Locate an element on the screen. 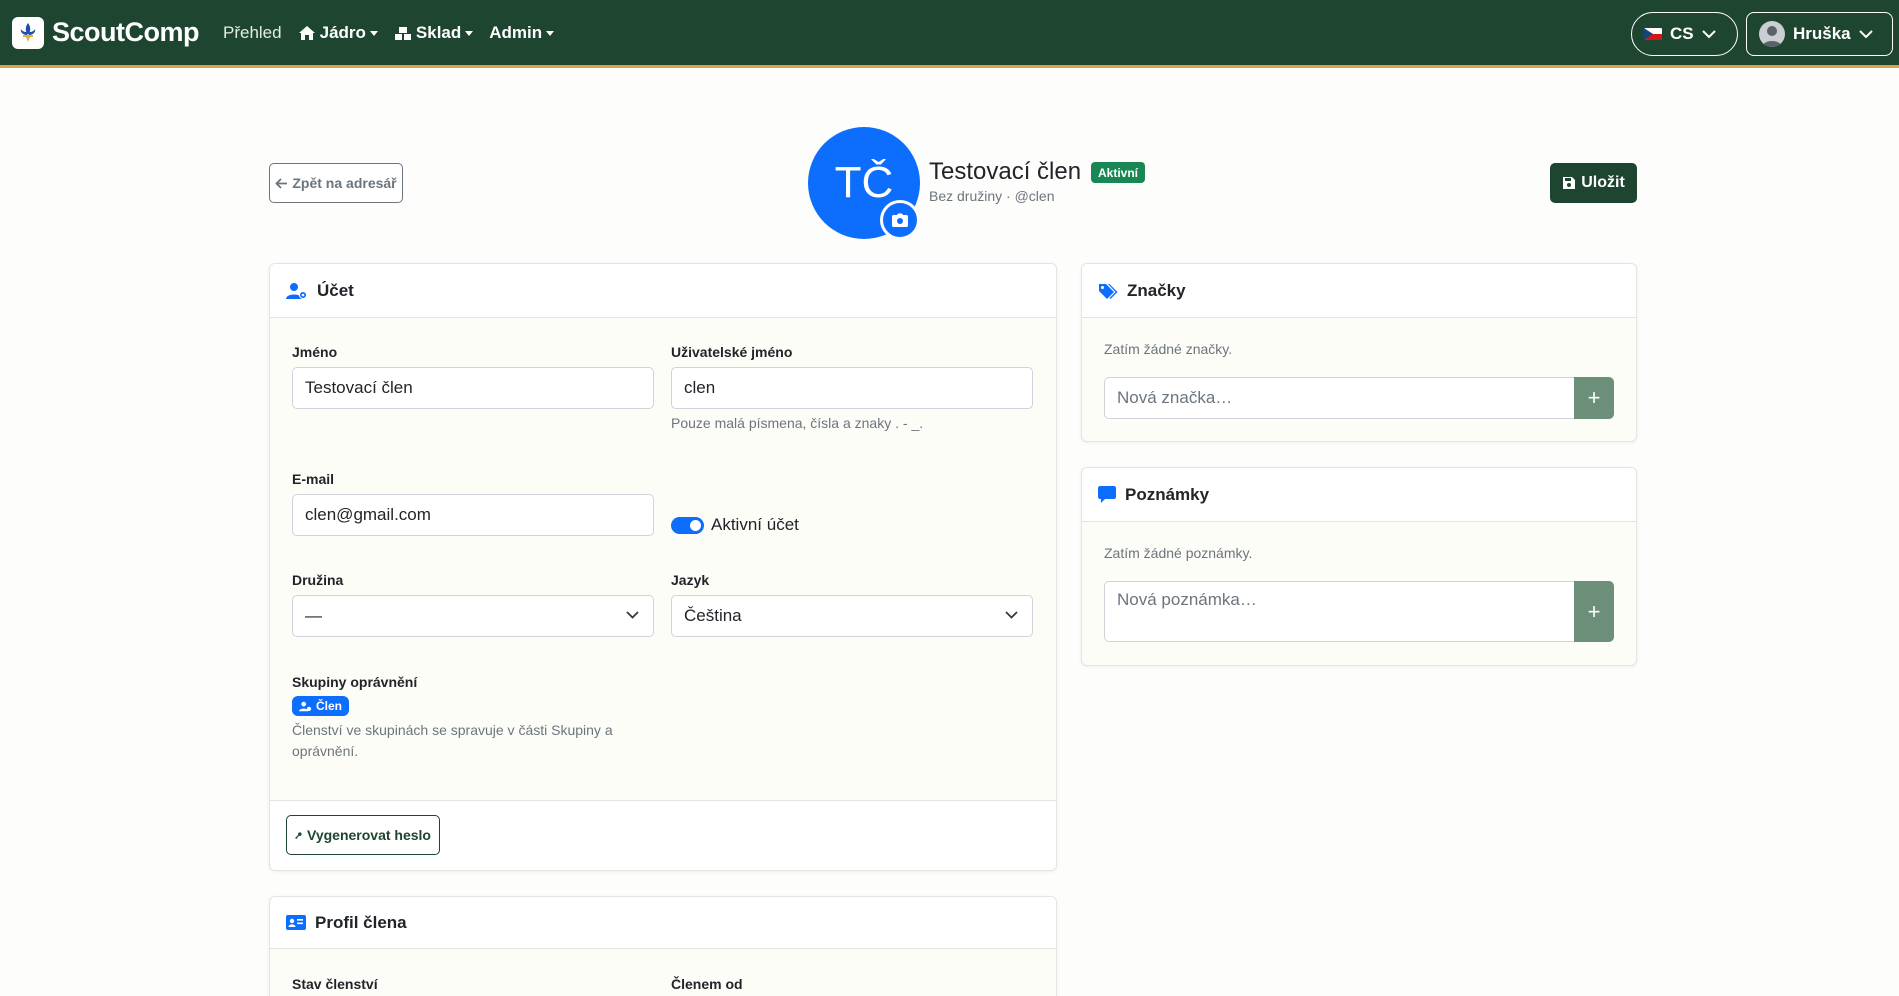 The height and width of the screenshot is (996, 1899). nav-overview: Přehled is located at coordinates (252, 33).